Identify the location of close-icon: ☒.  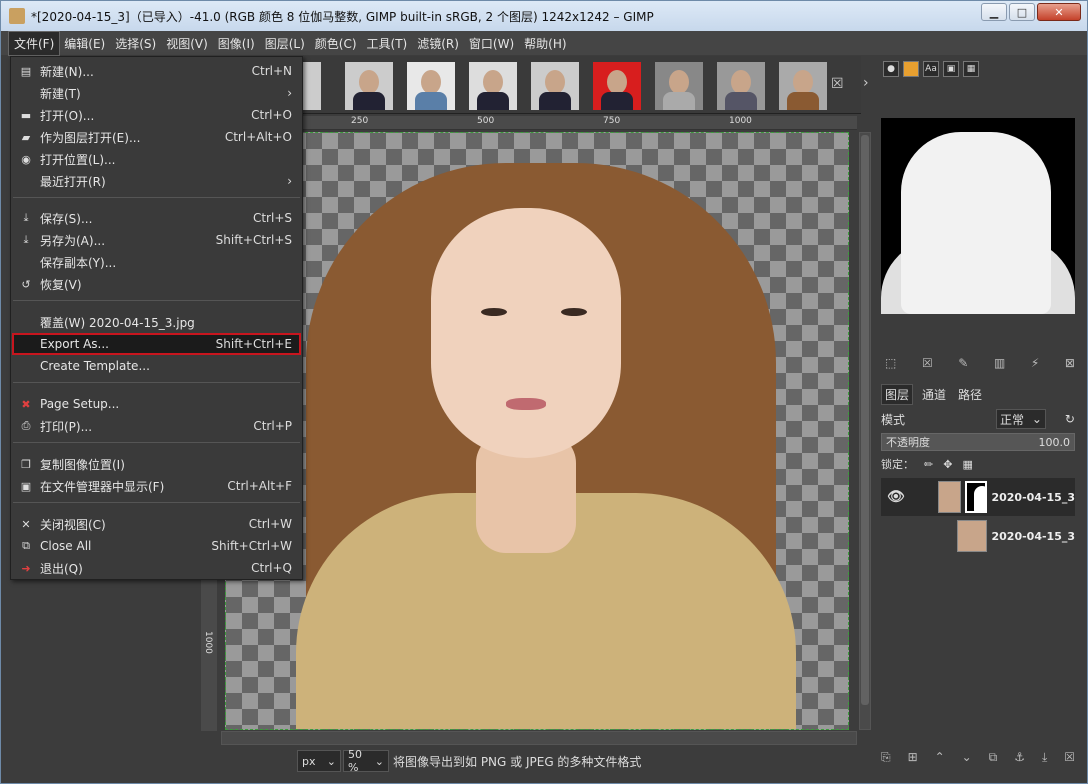
(927, 363).